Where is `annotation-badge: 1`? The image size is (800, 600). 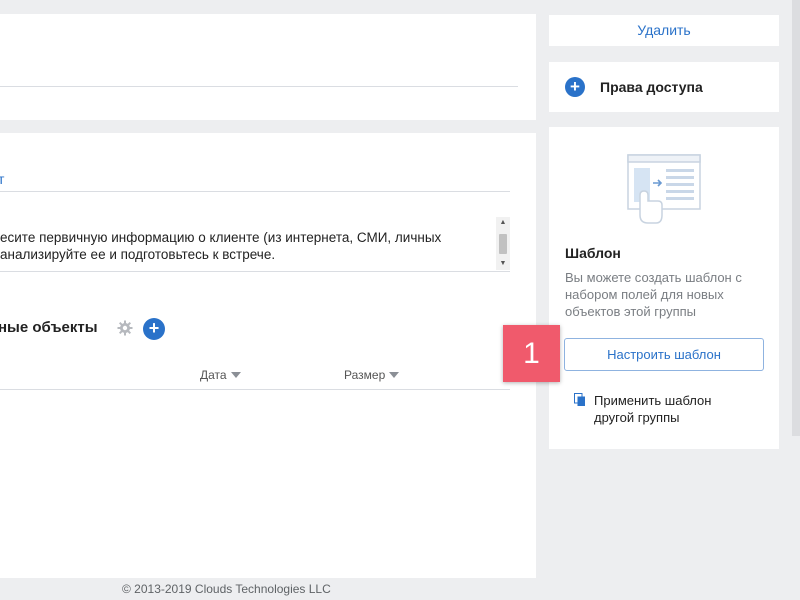 annotation-badge: 1 is located at coordinates (531, 353).